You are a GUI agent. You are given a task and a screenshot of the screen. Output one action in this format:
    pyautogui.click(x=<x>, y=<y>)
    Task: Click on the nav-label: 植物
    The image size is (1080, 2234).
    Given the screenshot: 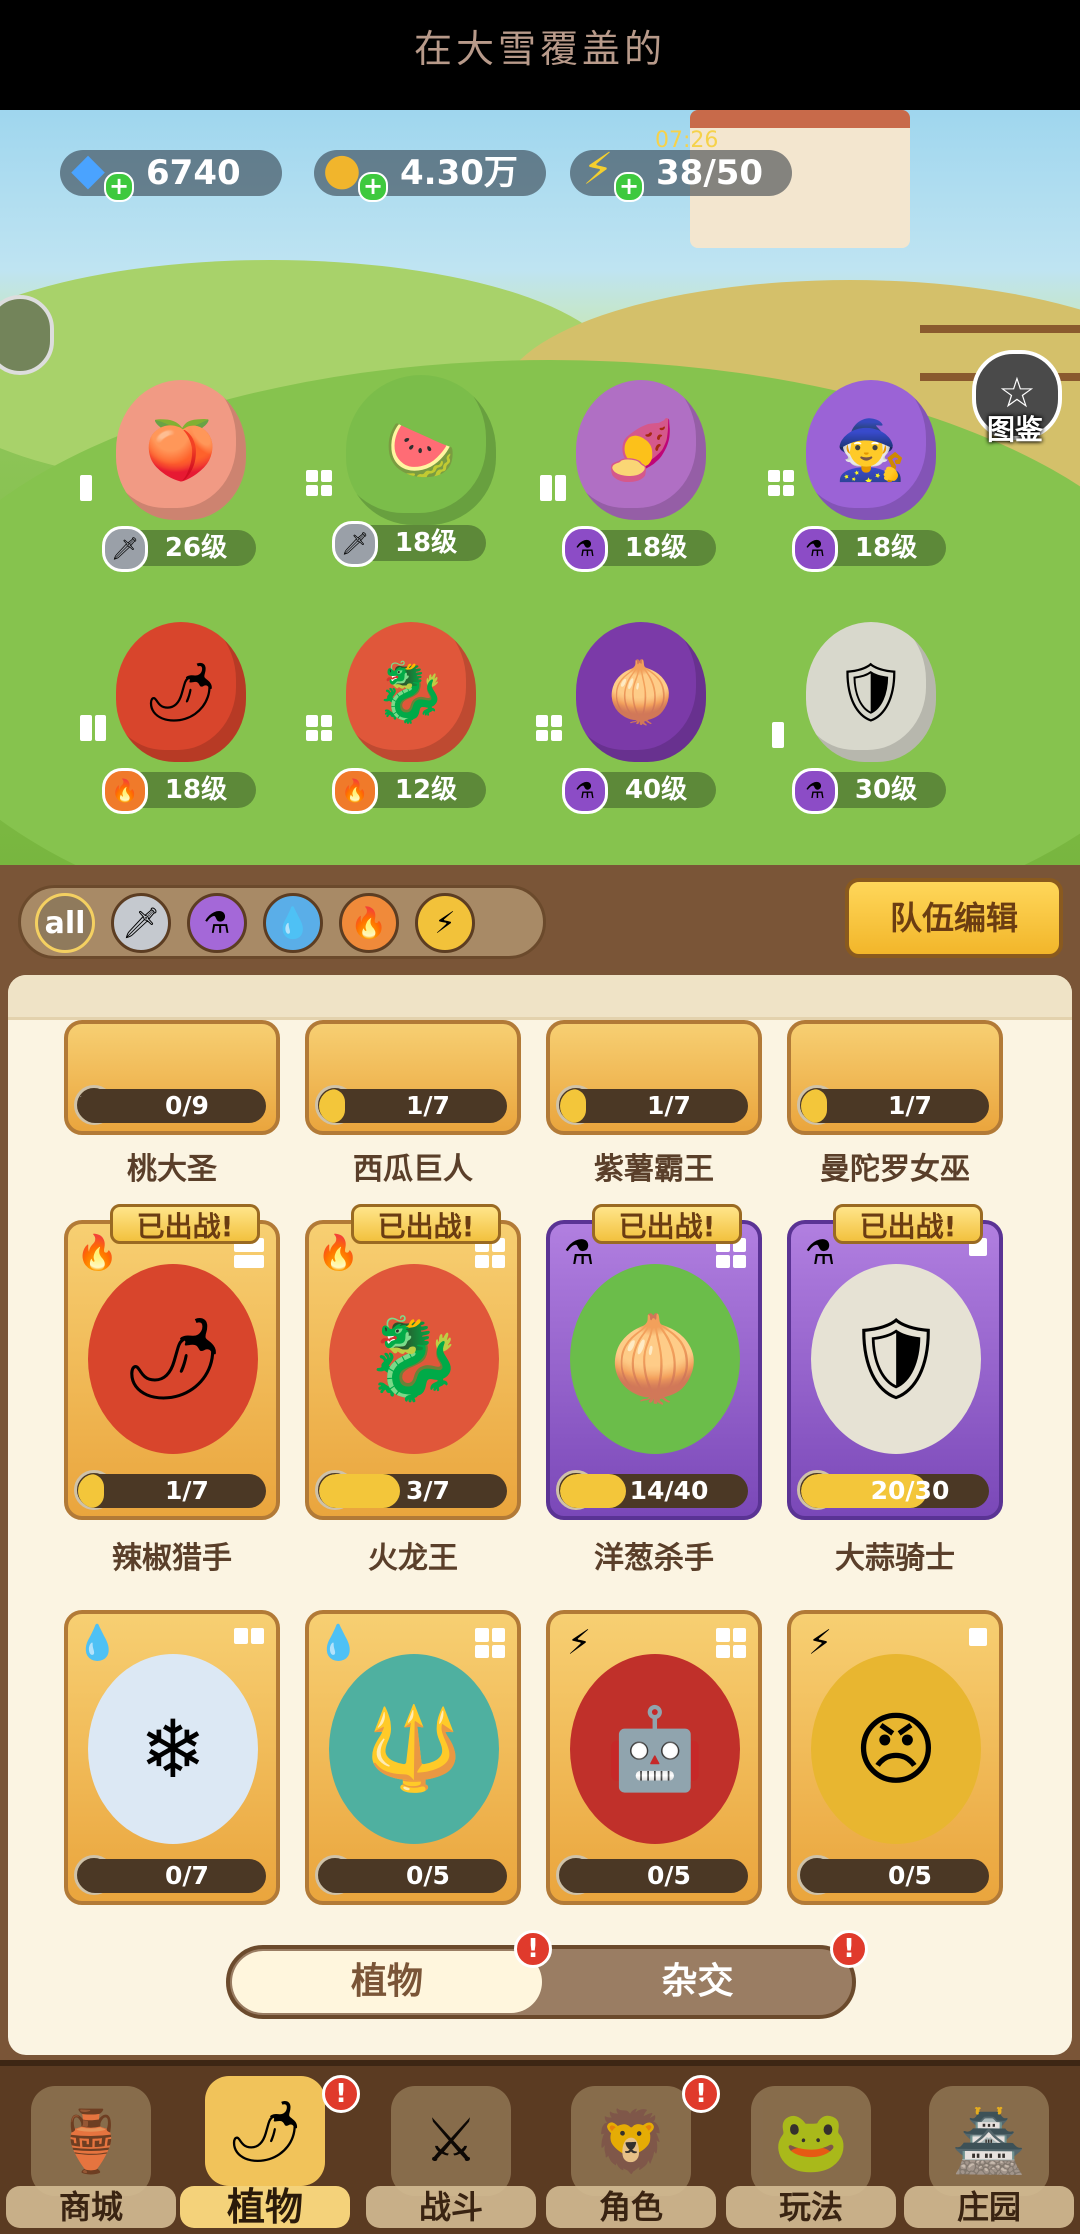 What is the action you would take?
    pyautogui.click(x=265, y=2207)
    